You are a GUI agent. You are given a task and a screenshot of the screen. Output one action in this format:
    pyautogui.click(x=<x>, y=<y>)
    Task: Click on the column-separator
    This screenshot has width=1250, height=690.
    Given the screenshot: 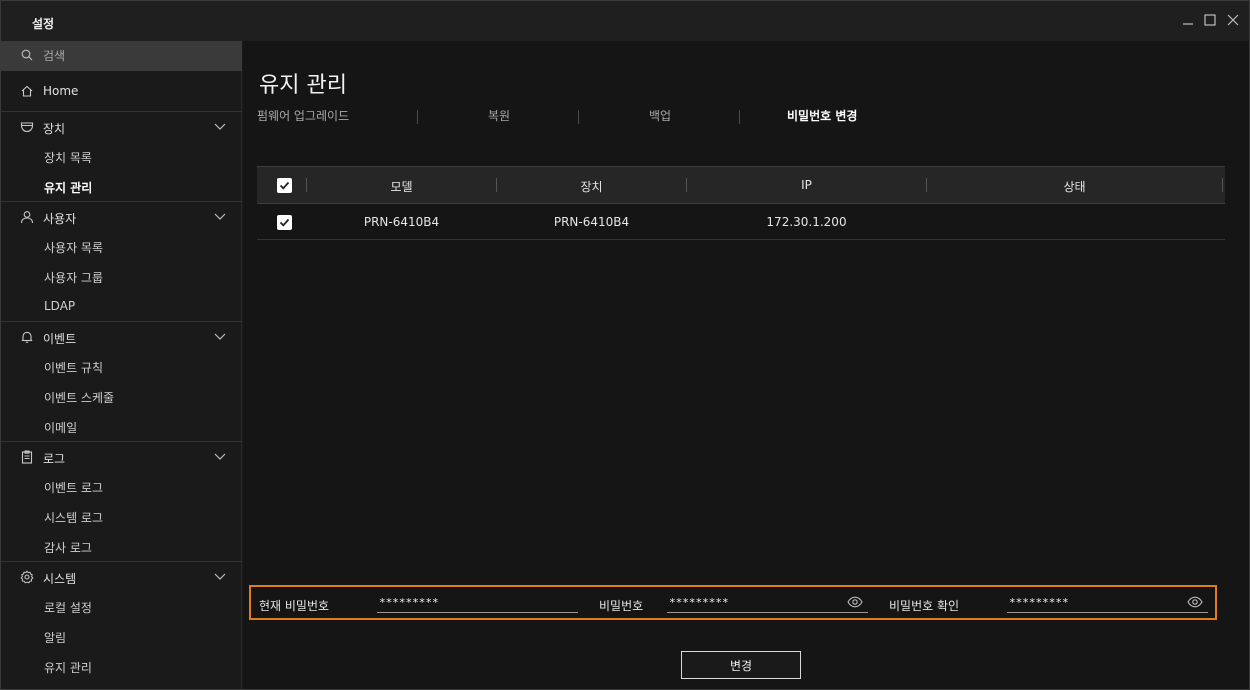 What is the action you would take?
    pyautogui.click(x=1222, y=185)
    